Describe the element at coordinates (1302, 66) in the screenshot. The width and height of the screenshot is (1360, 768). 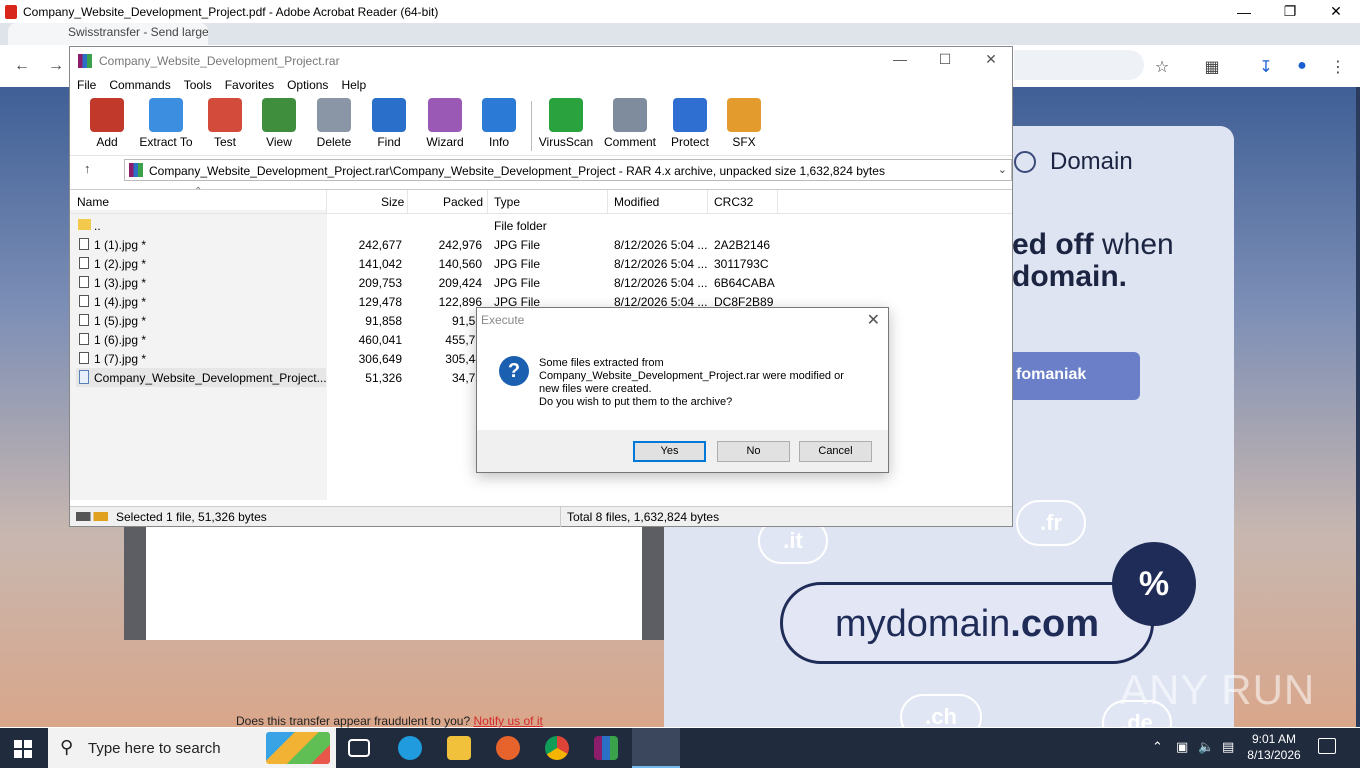
I see `profile-icon: ●` at that location.